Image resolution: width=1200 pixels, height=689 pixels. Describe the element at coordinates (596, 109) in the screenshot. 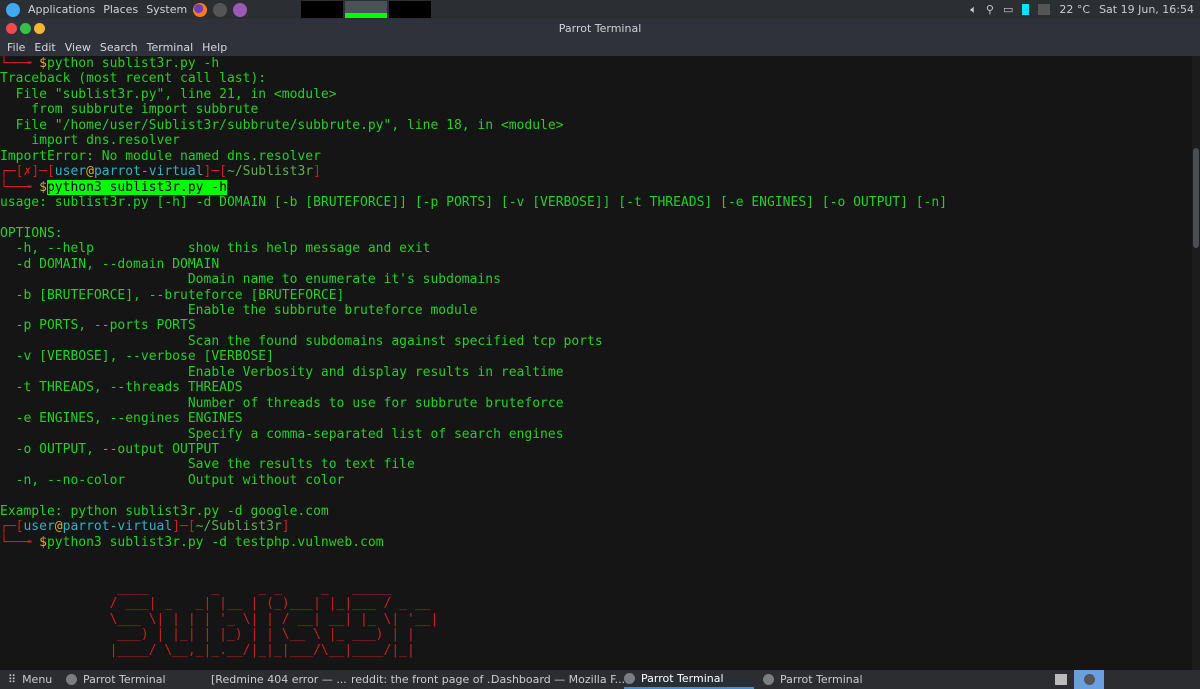

I see `terminal-line: from subbrute import subbrute` at that location.